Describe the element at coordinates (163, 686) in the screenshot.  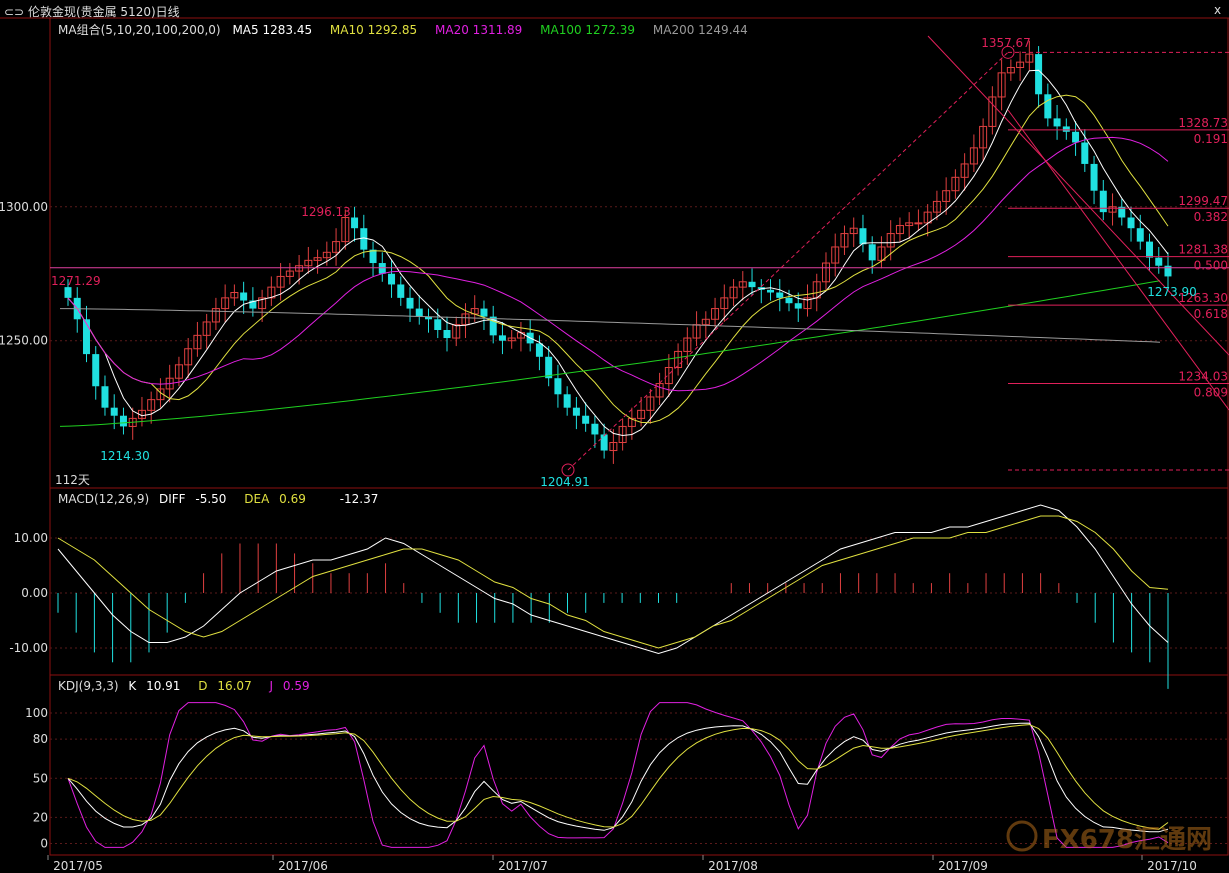
I see `k-value: 10.91` at that location.